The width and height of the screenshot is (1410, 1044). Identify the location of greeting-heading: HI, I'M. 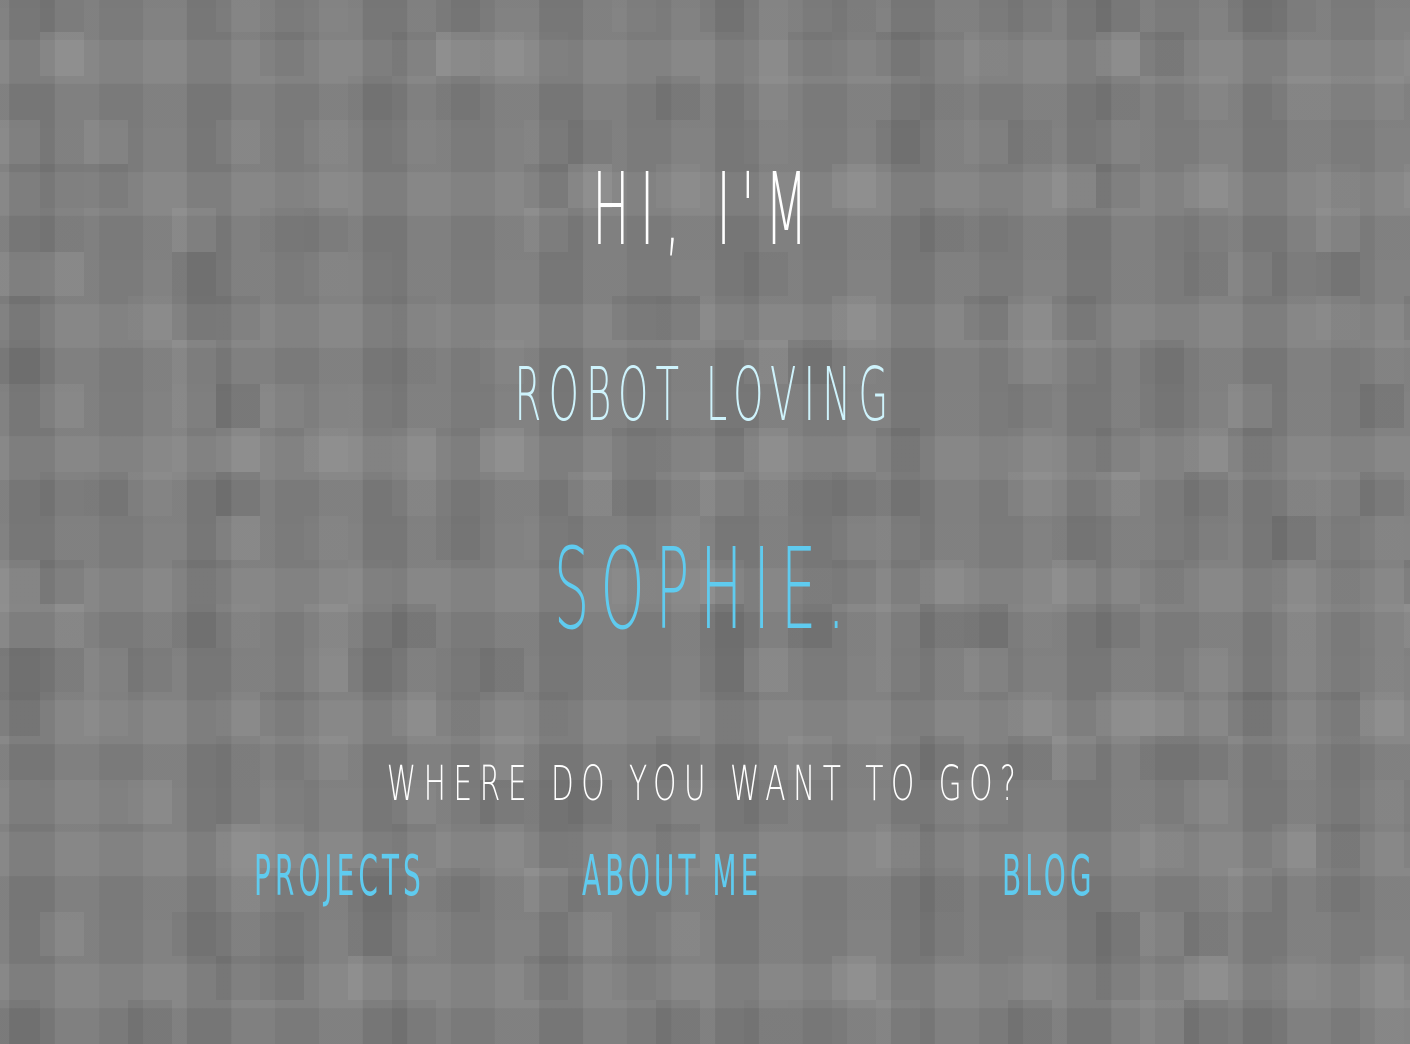
(705, 209).